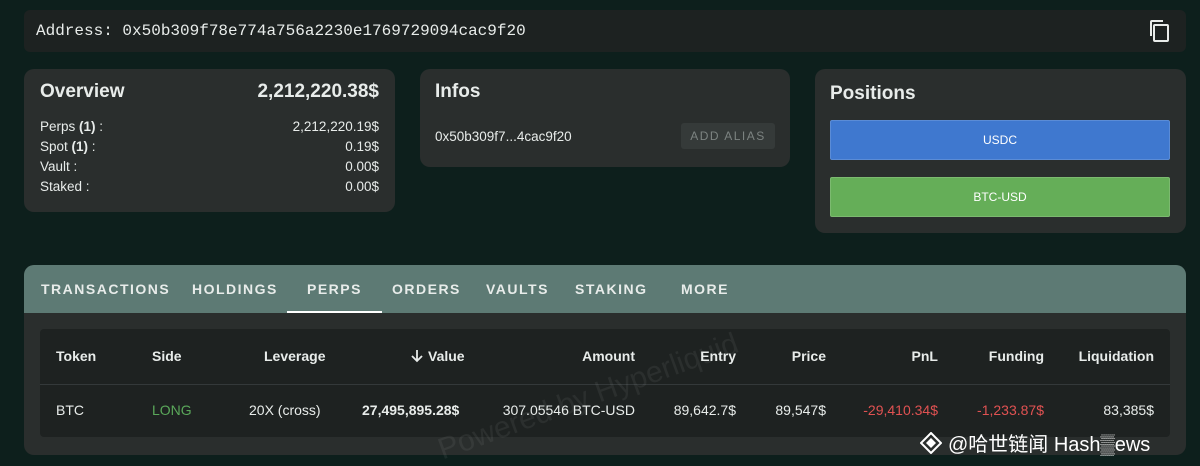  I want to click on cell-side: LONG, so click(172, 410).